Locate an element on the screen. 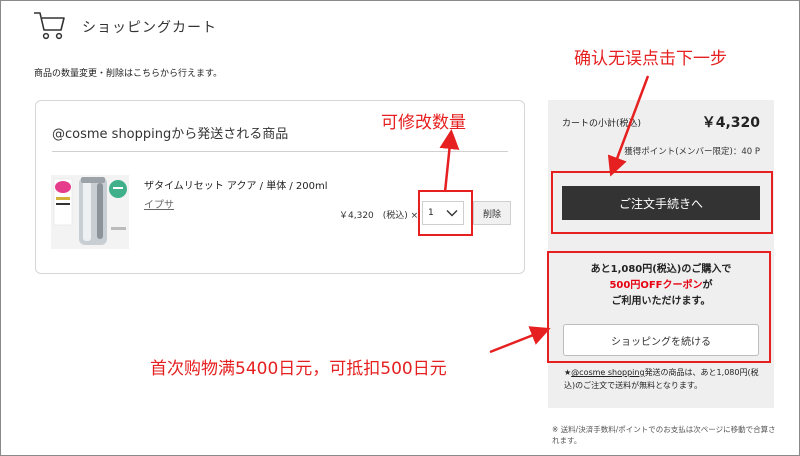 The image size is (800, 456). brand-link: イプサ is located at coordinates (159, 203).